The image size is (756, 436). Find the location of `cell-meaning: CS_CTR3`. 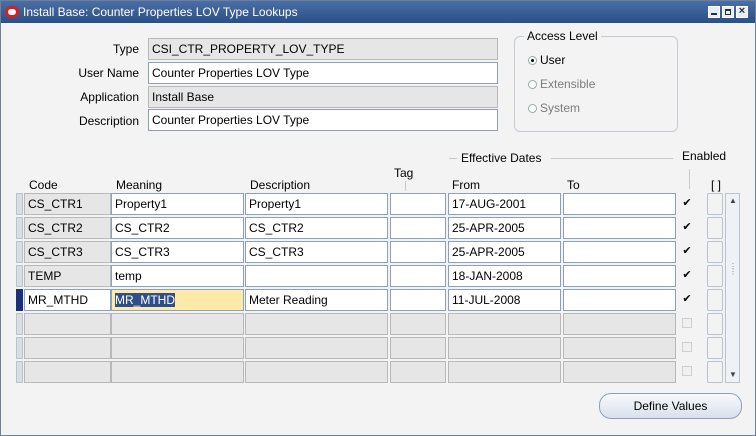

cell-meaning: CS_CTR3 is located at coordinates (177, 252).